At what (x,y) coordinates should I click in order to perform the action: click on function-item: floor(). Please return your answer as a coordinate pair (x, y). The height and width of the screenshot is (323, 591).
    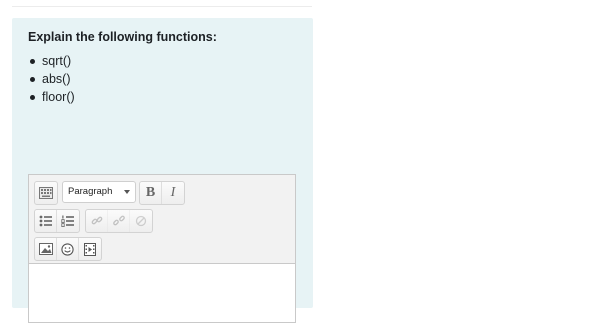
    Looking at the image, I should click on (51, 97).